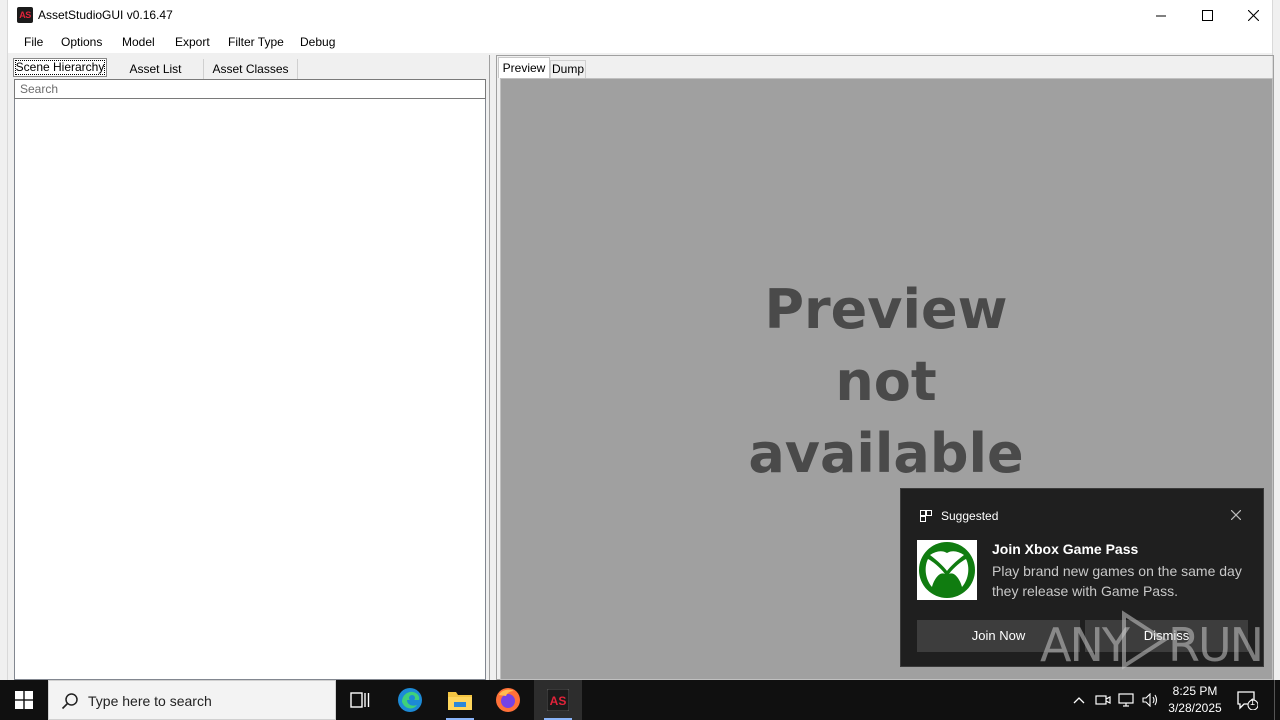  I want to click on search-icon, so click(69, 701).